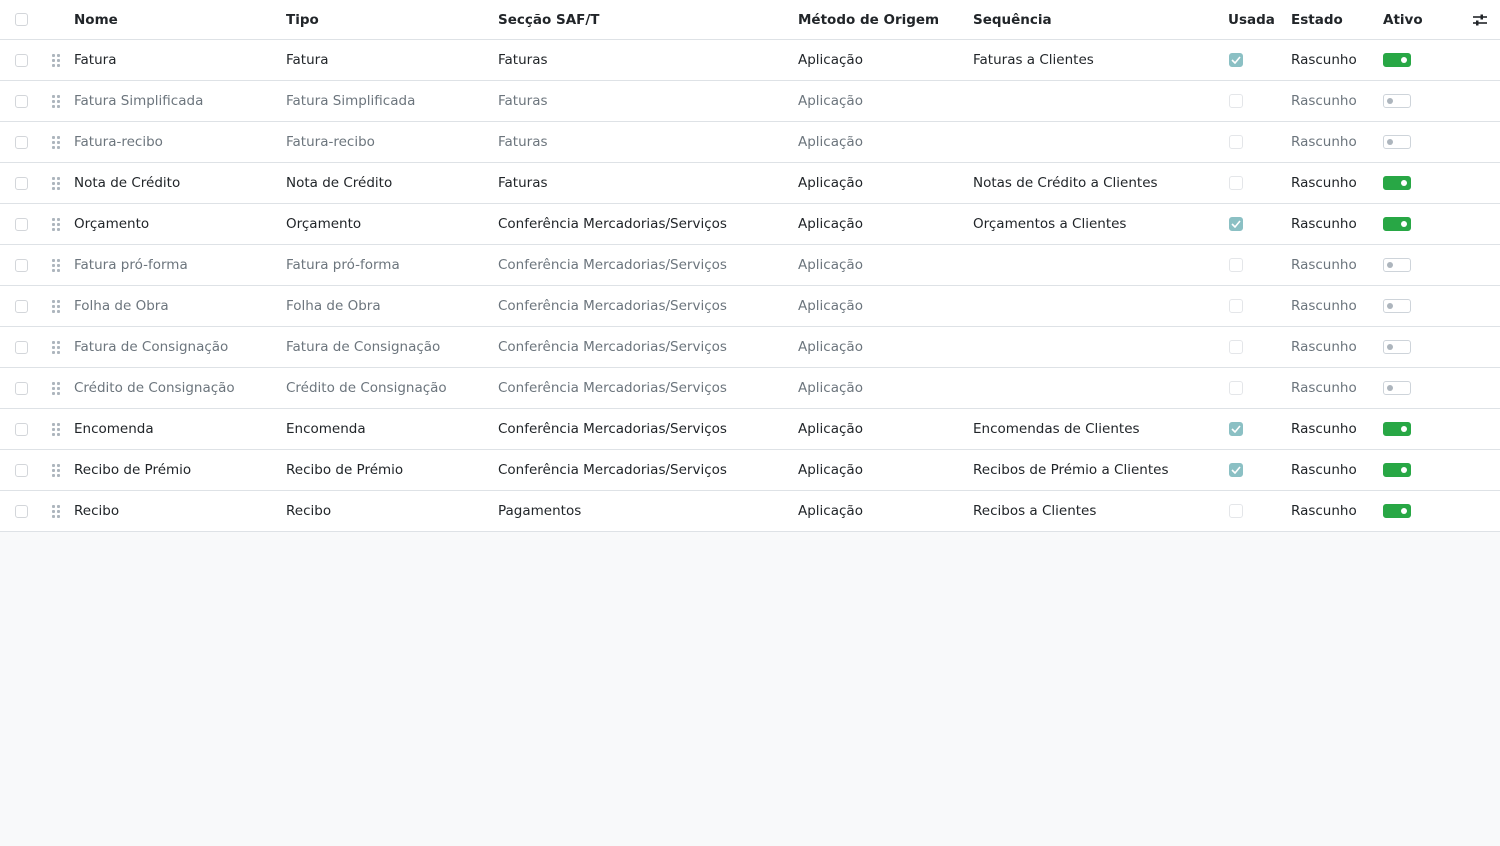 The image size is (1500, 846). I want to click on cell-nome: Fatura de Consignação, so click(176, 347).